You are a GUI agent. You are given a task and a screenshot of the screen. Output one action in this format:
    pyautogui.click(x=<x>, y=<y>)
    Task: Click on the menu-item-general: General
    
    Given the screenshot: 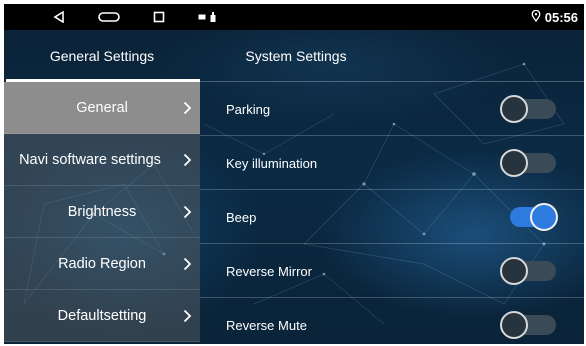 What is the action you would take?
    pyautogui.click(x=102, y=108)
    